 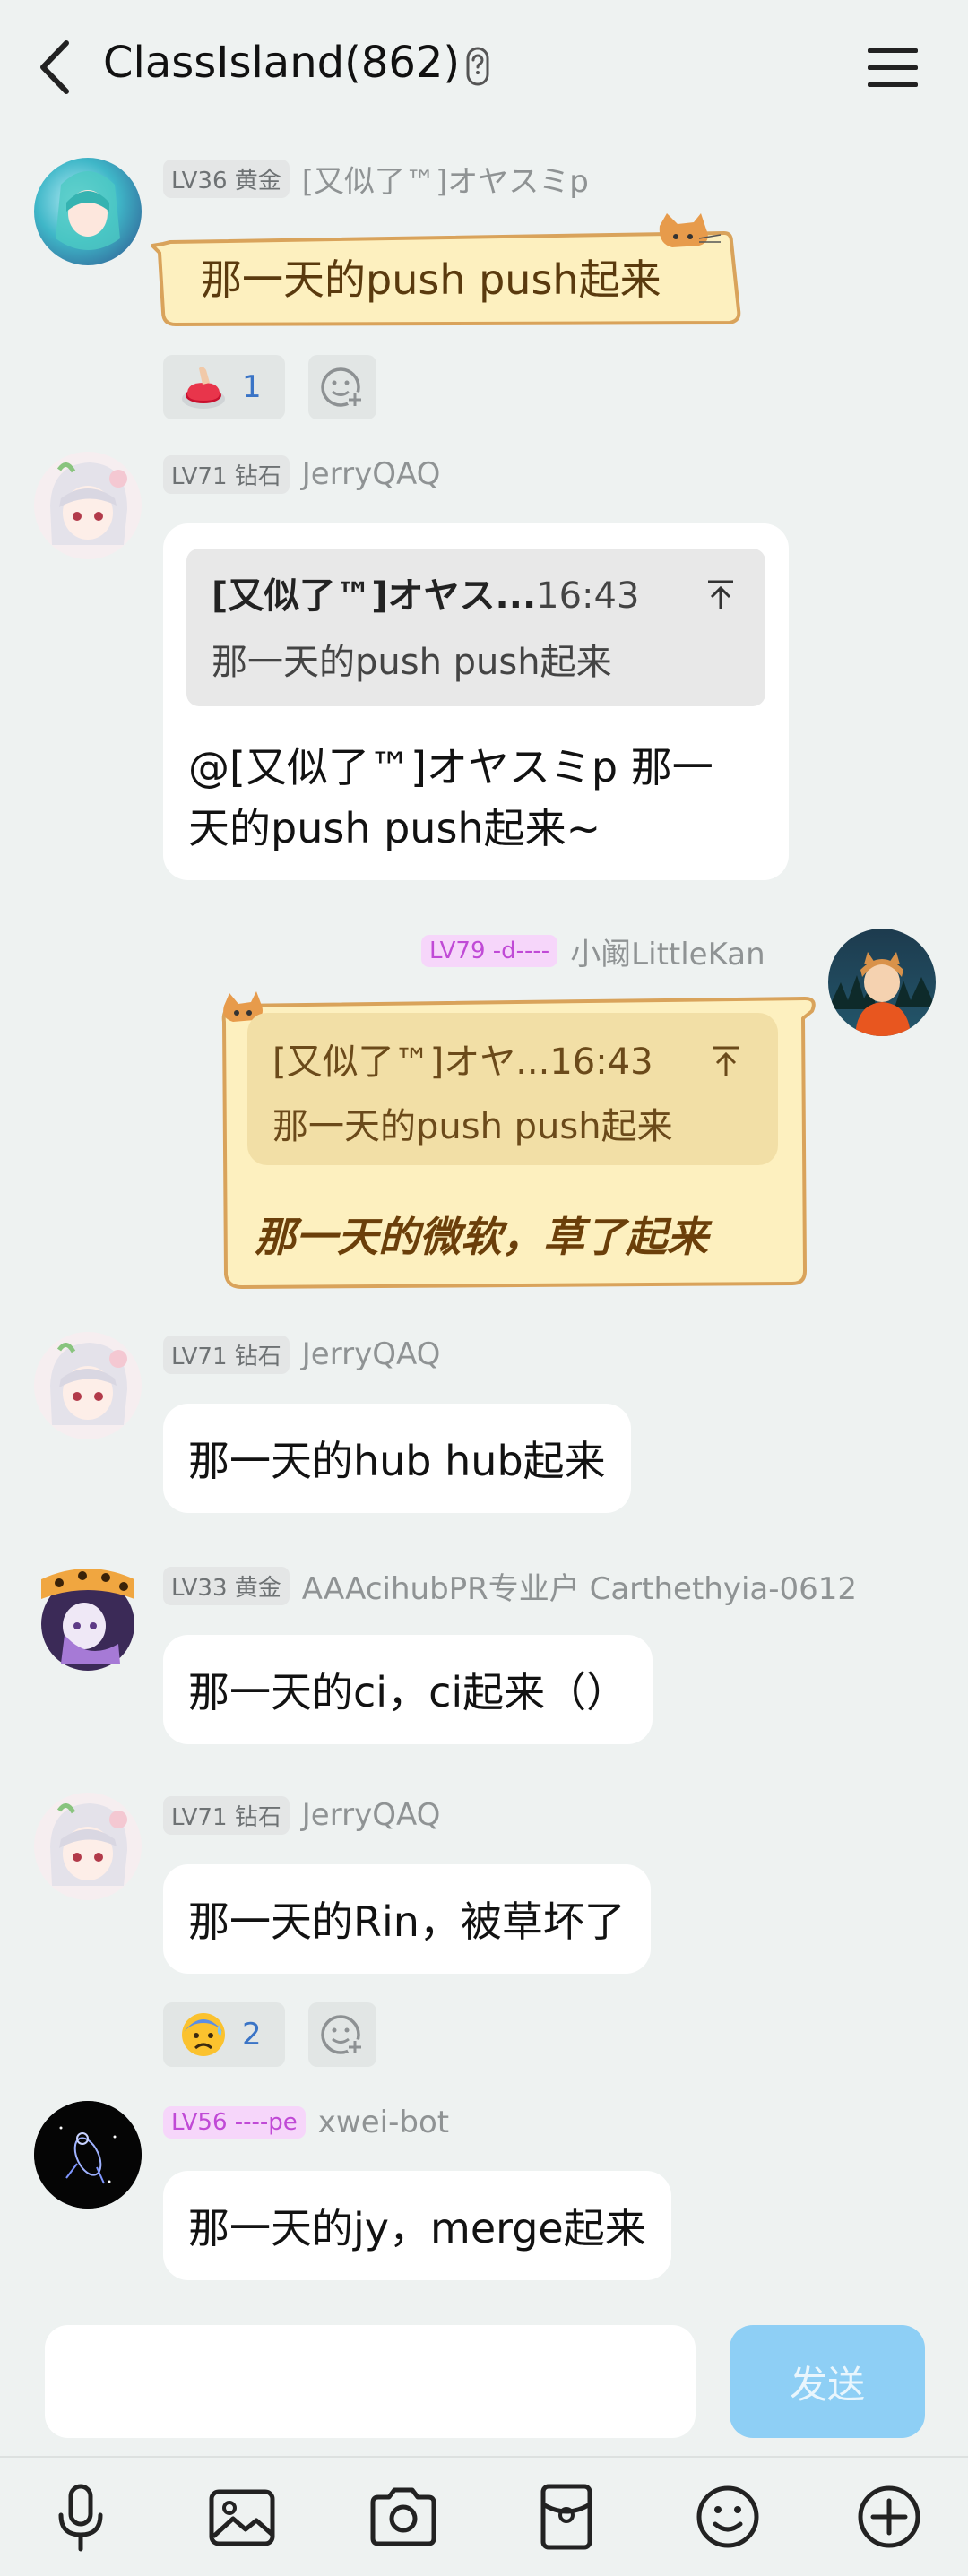 I want to click on sender-name: xwei-bot, so click(x=383, y=2122).